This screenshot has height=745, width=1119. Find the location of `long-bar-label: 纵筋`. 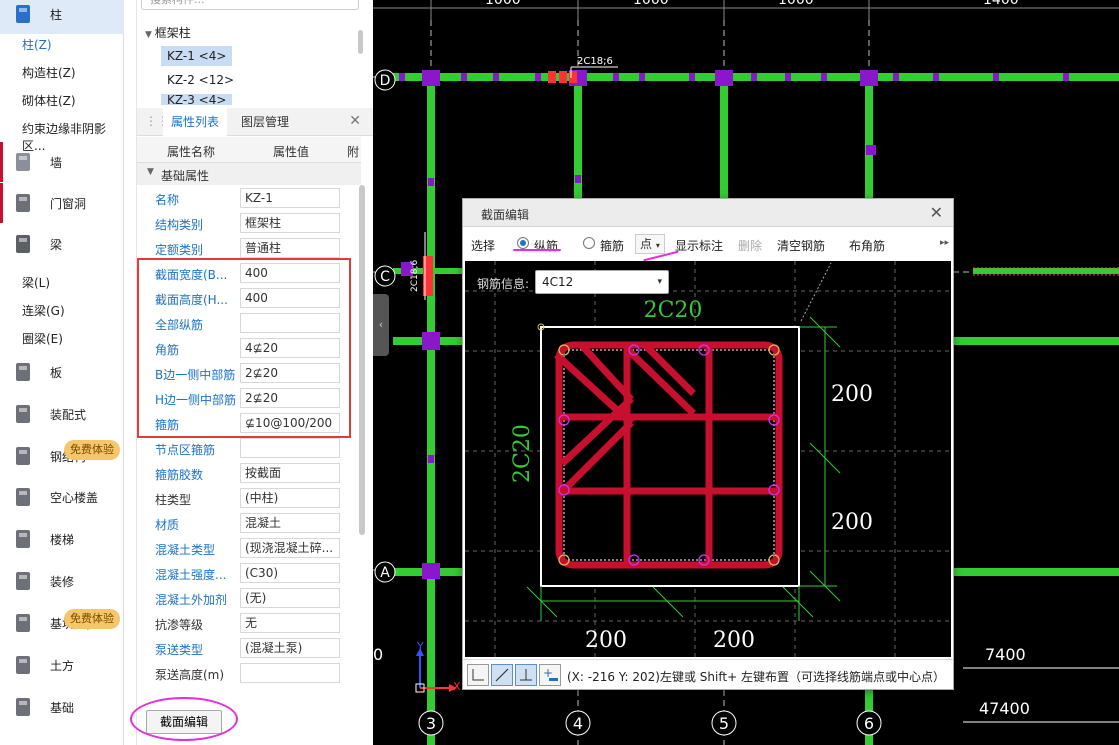

long-bar-label: 纵筋 is located at coordinates (546, 245).